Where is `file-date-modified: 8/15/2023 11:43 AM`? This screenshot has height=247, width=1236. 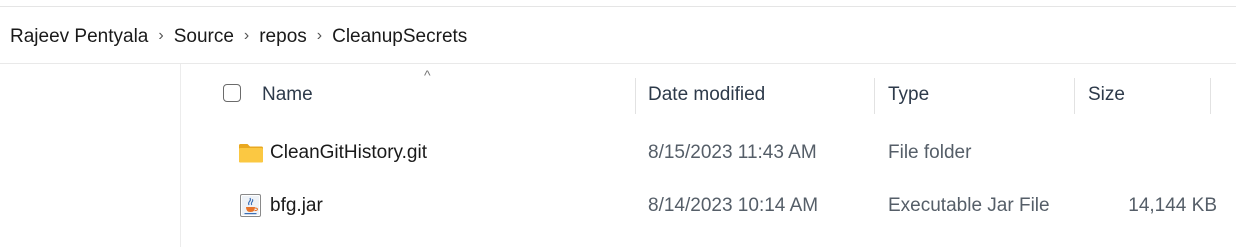 file-date-modified: 8/15/2023 11:43 AM is located at coordinates (732, 152).